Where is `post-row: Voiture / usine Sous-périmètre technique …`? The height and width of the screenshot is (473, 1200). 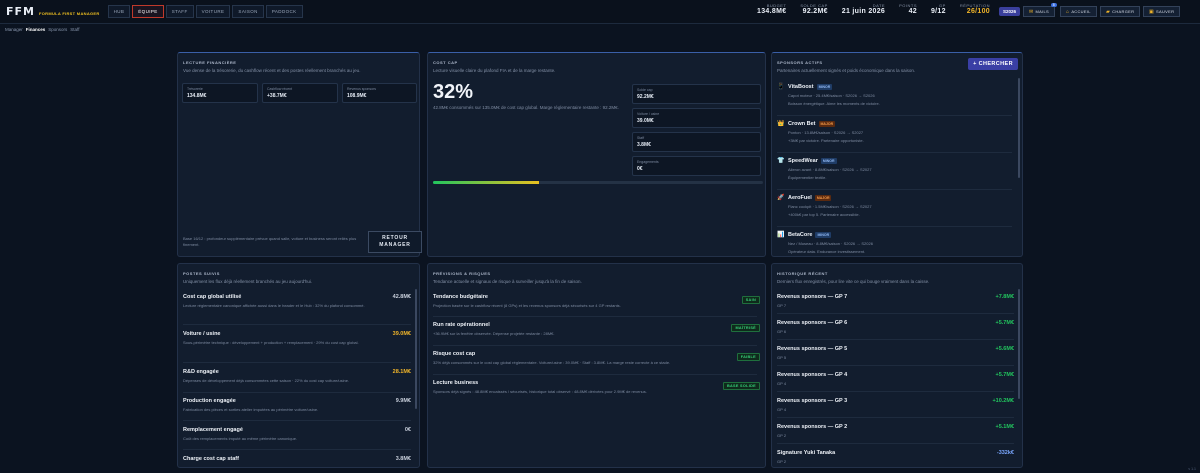
post-row: Voiture / usine Sous-périmètre technique … is located at coordinates (297, 338).